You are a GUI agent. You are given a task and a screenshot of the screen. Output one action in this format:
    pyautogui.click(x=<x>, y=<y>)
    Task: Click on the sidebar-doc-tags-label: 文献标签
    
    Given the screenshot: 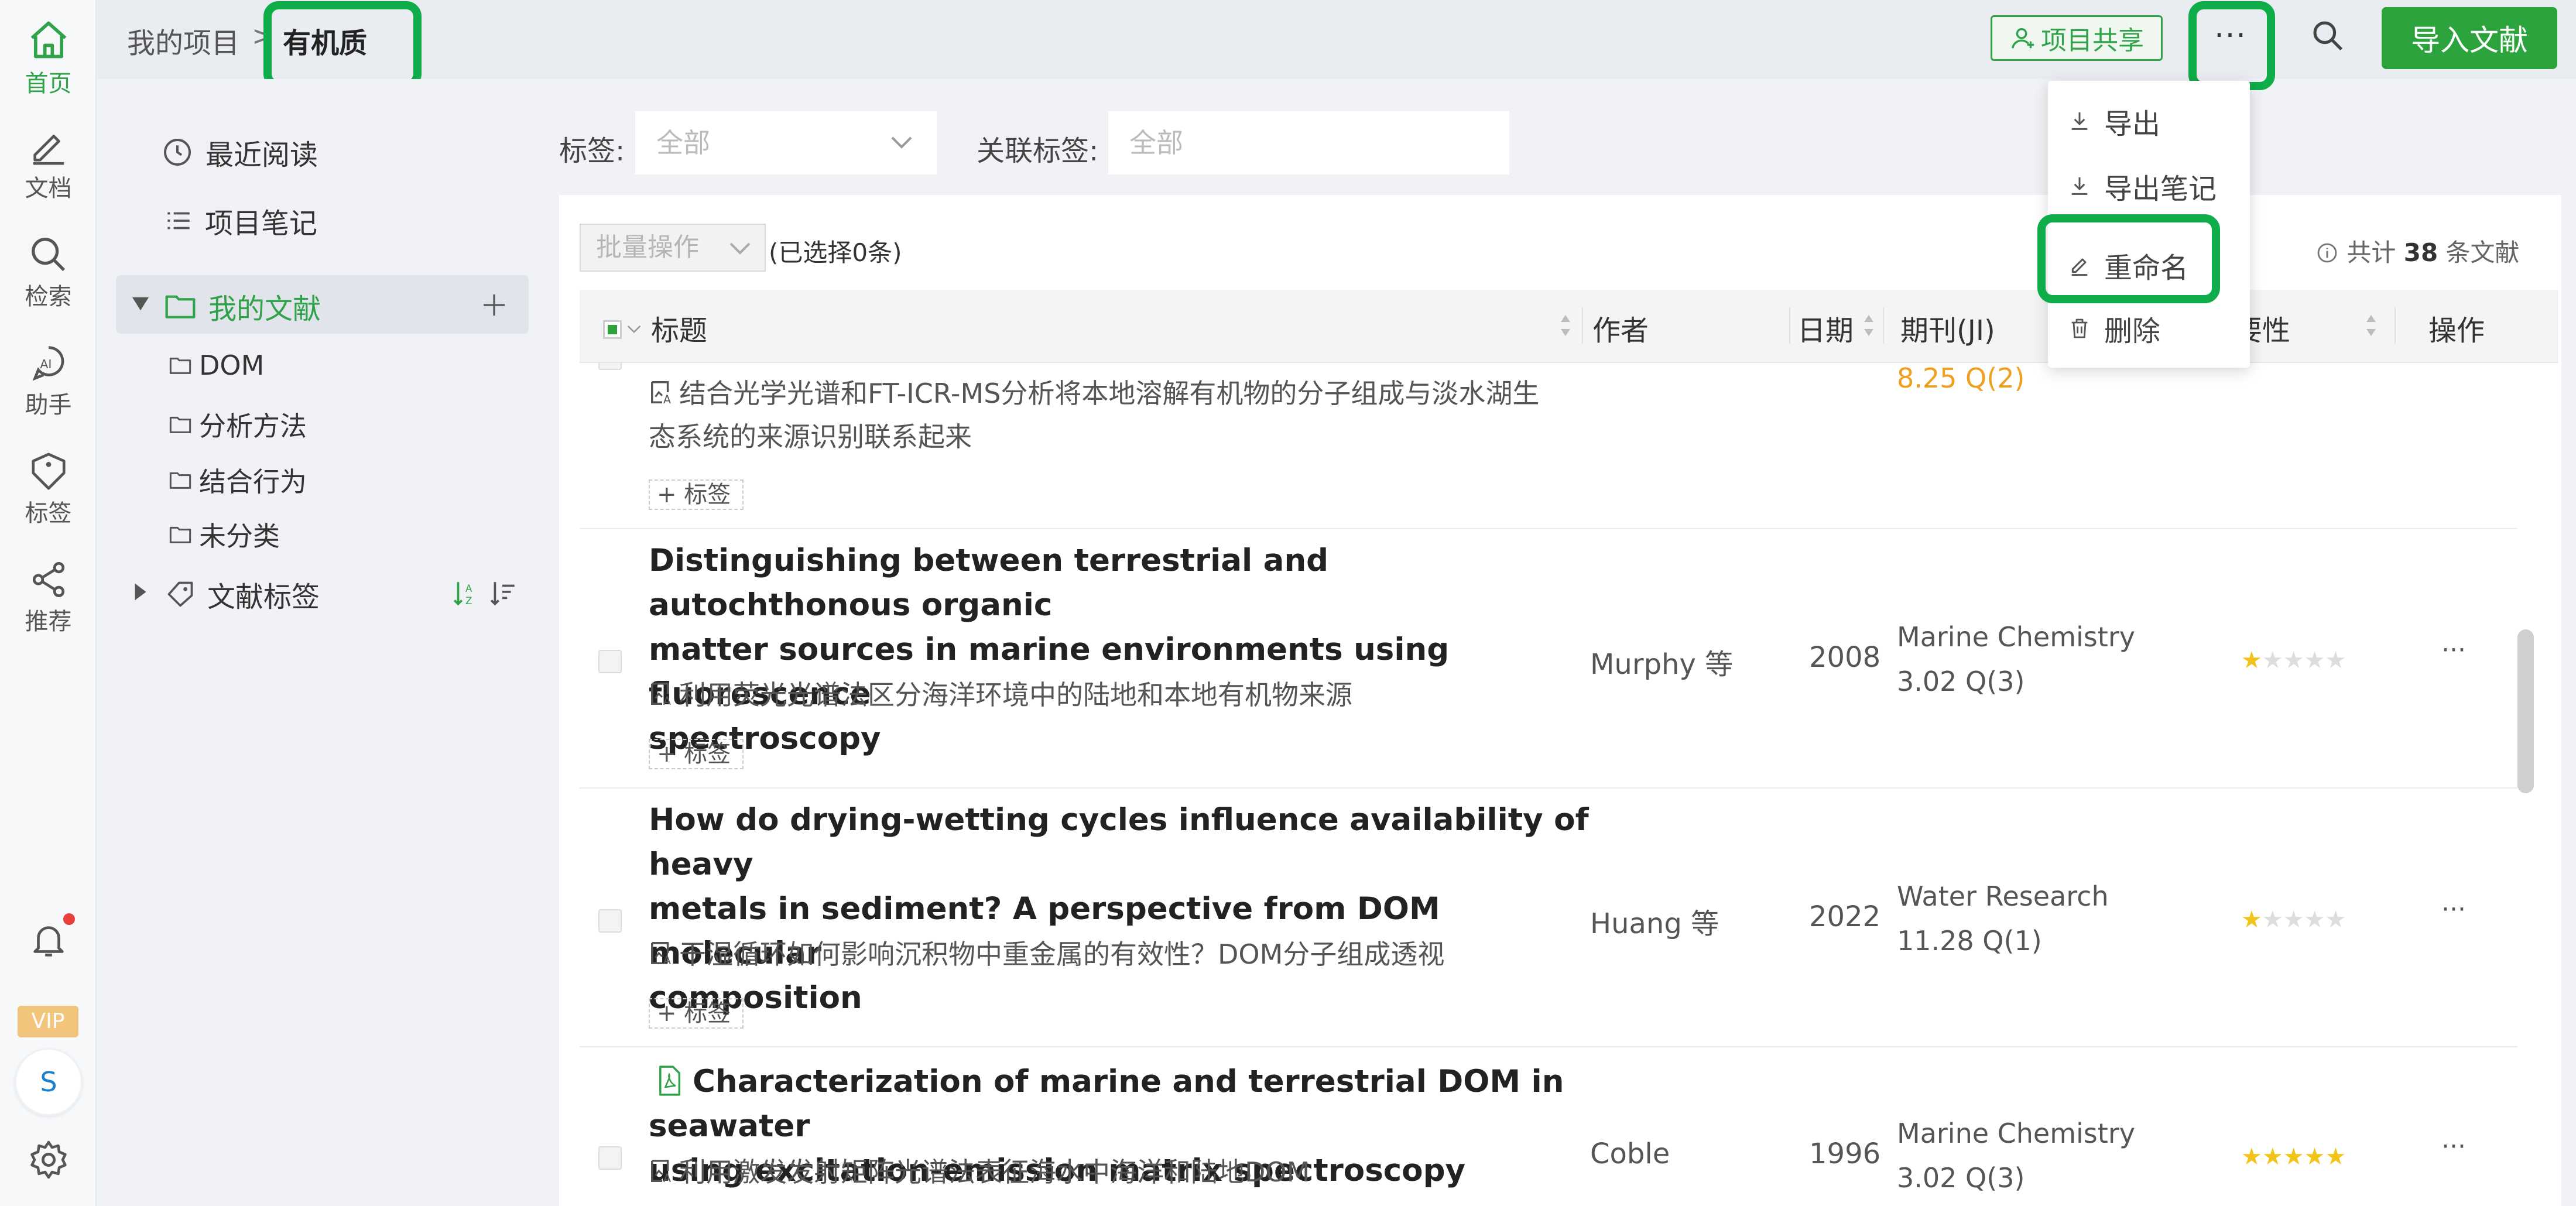 What is the action you would take?
    pyautogui.click(x=263, y=597)
    